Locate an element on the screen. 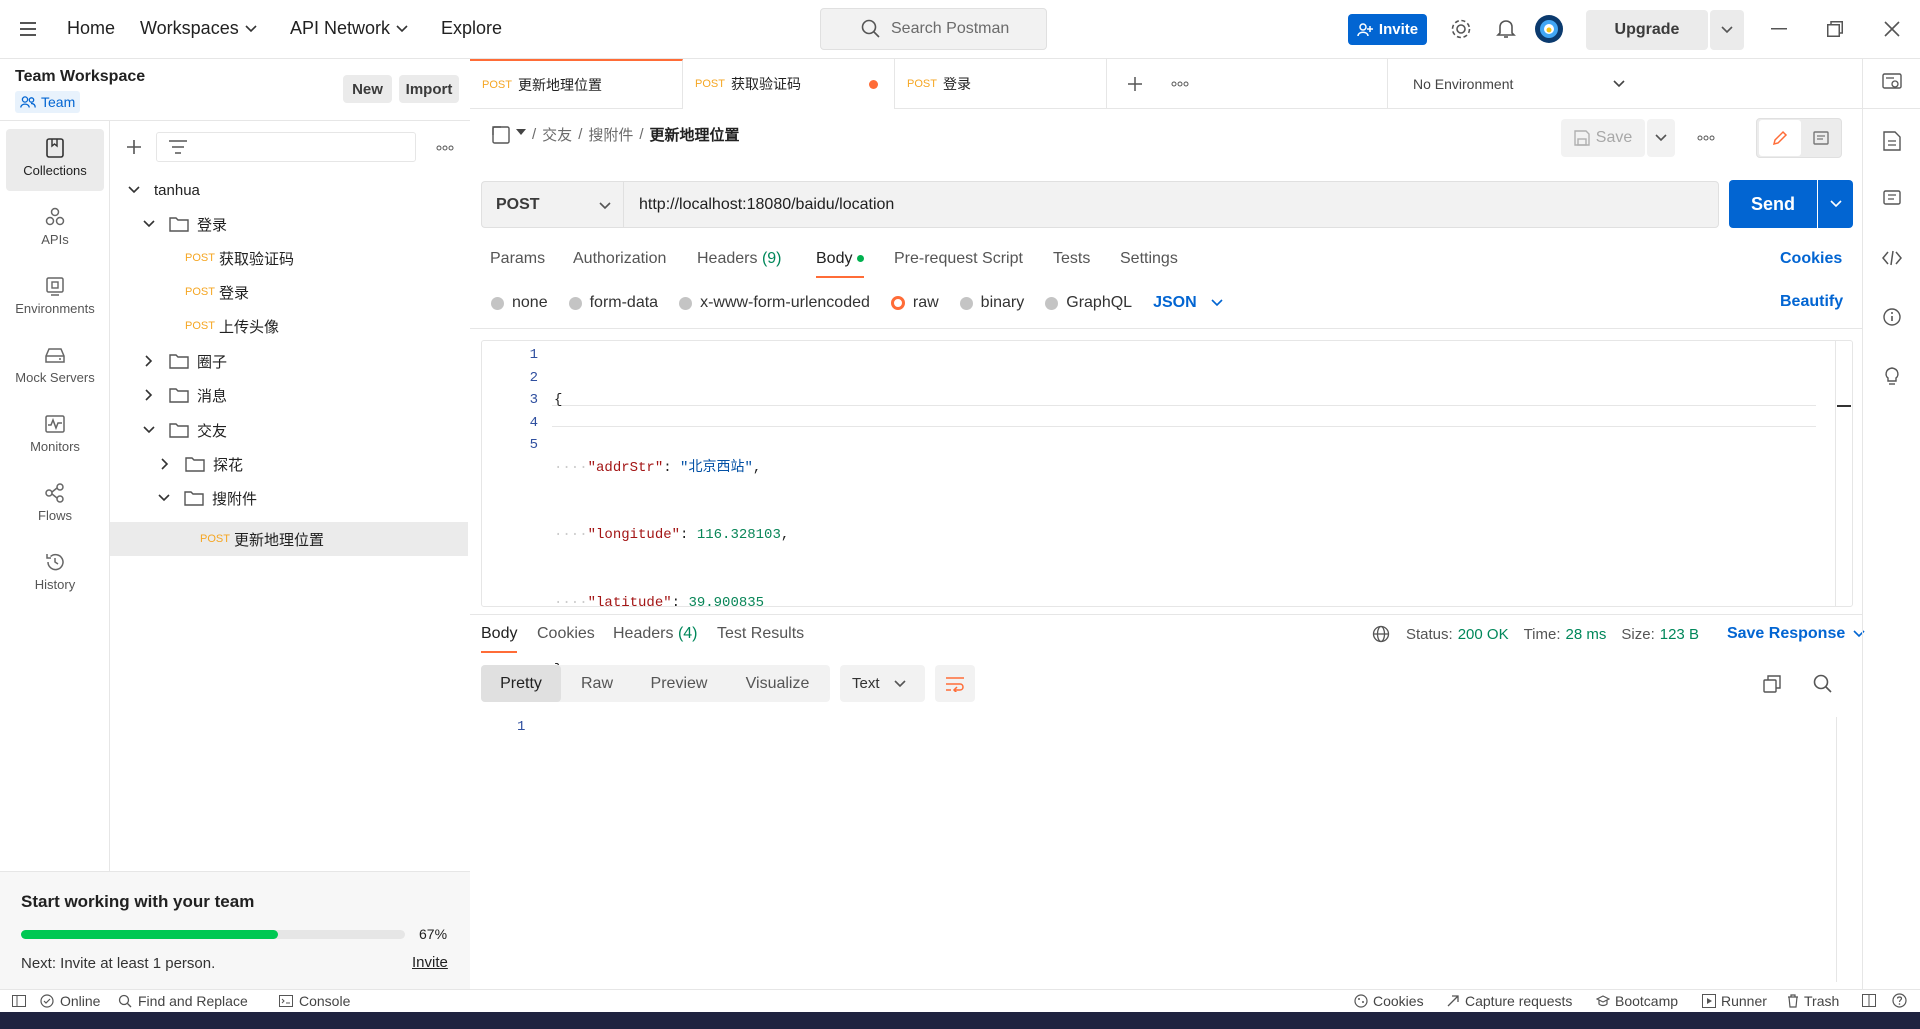  minimize-window-icon is located at coordinates (1779, 29).